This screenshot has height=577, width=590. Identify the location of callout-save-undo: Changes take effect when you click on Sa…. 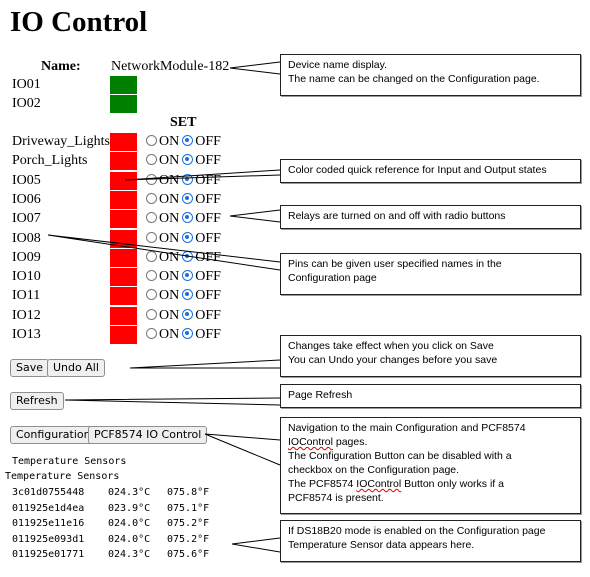
(430, 356).